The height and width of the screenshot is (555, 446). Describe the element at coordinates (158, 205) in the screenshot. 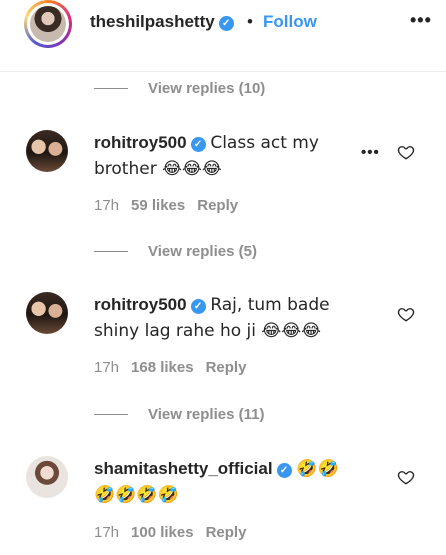

I see `likes-count: 59 likes` at that location.